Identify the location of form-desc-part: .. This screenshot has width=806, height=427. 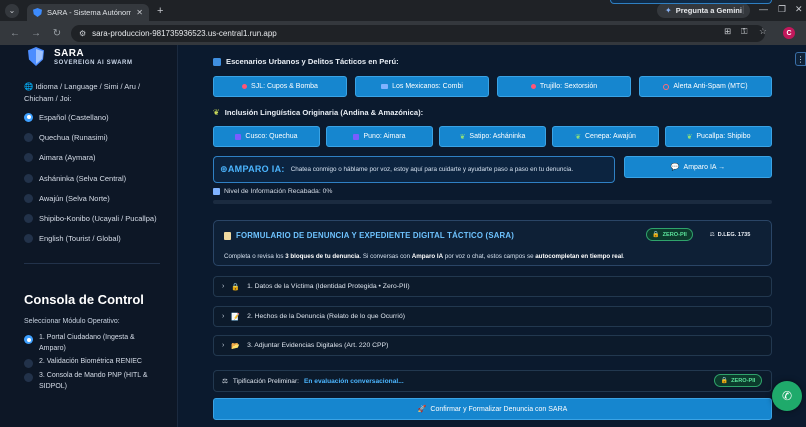
(623, 256).